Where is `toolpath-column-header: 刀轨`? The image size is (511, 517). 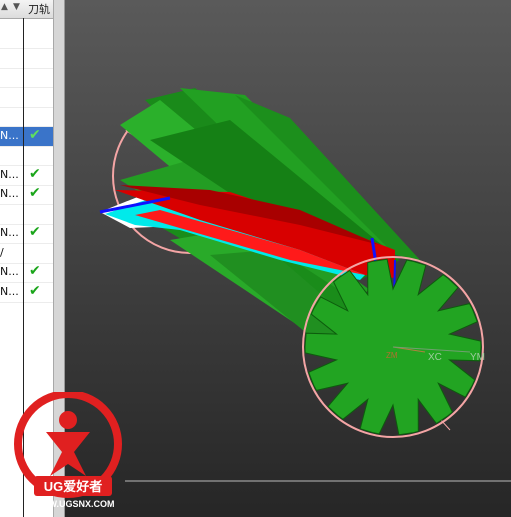
toolpath-column-header: 刀轨 is located at coordinates (39, 9).